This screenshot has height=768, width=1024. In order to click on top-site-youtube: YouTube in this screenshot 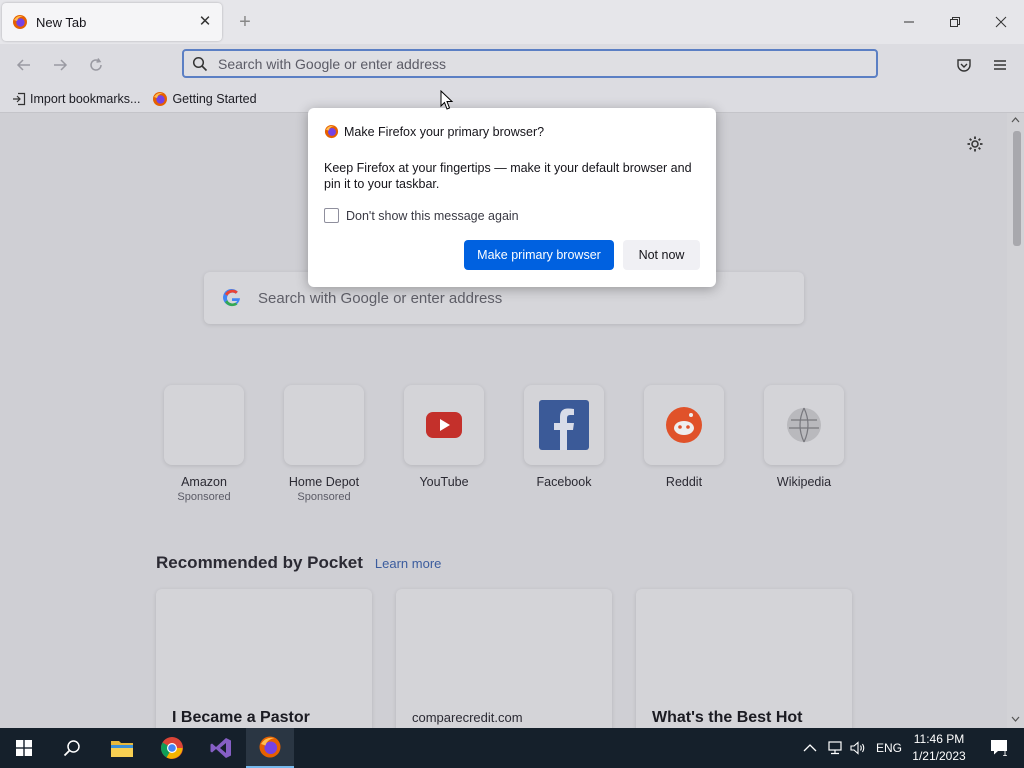, I will do `click(444, 437)`.